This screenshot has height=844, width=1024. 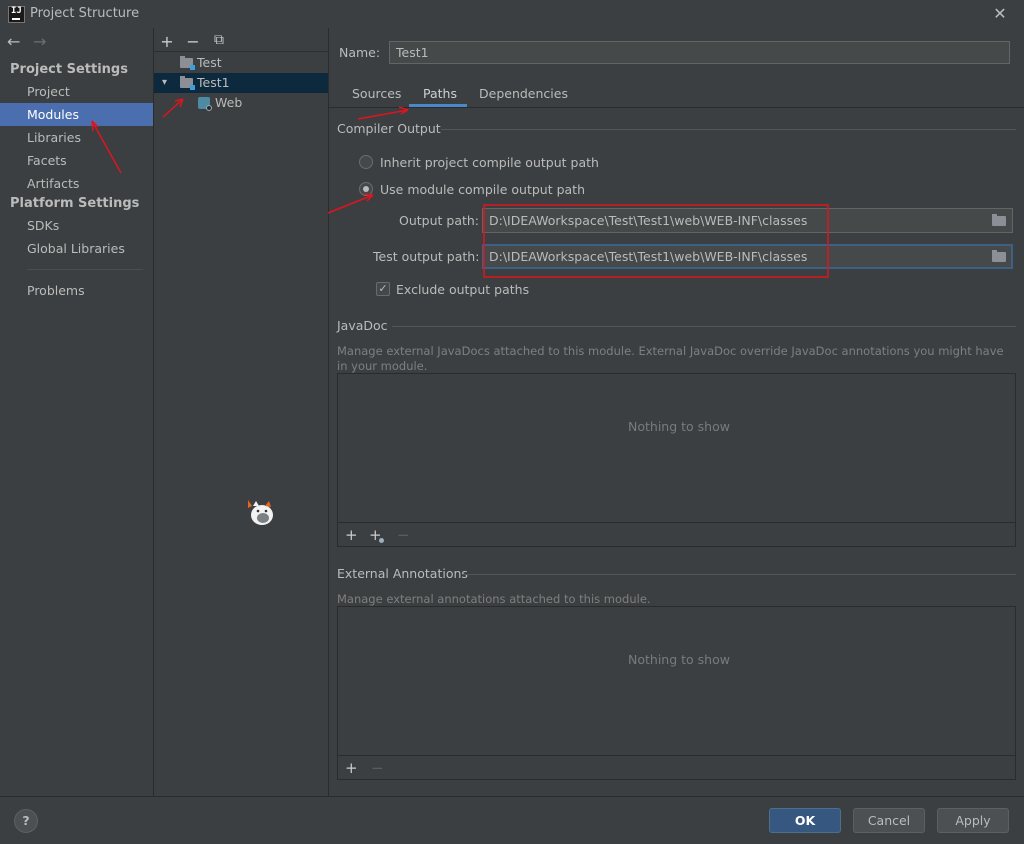 What do you see at coordinates (75, 203) in the screenshot?
I see `platform-settings-header: Platform Settings` at bounding box center [75, 203].